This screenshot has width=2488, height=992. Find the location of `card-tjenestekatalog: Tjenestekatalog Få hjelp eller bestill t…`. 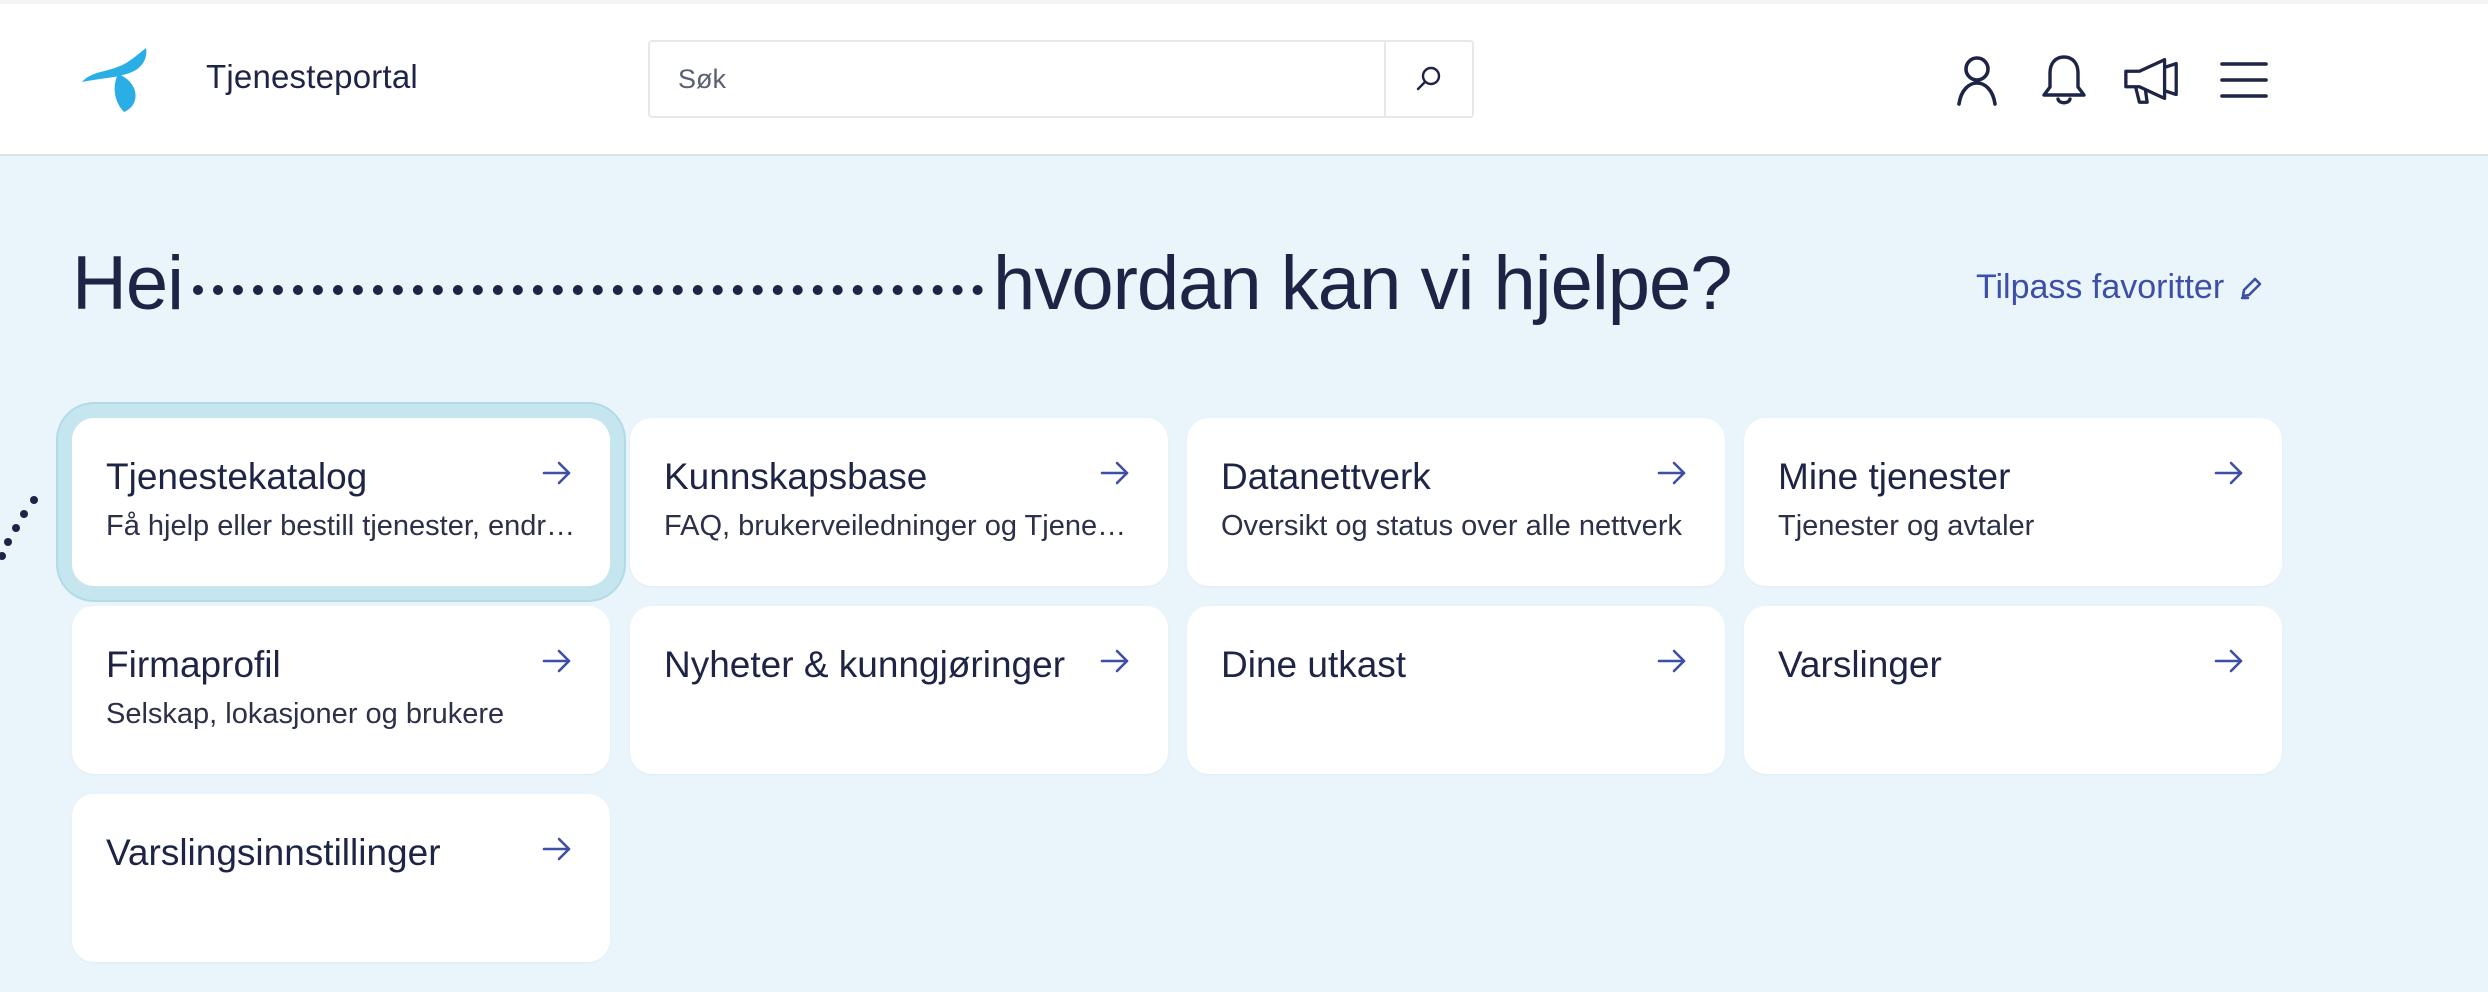

card-tjenestekatalog: Tjenestekatalog Få hjelp eller bestill t… is located at coordinates (341, 502).